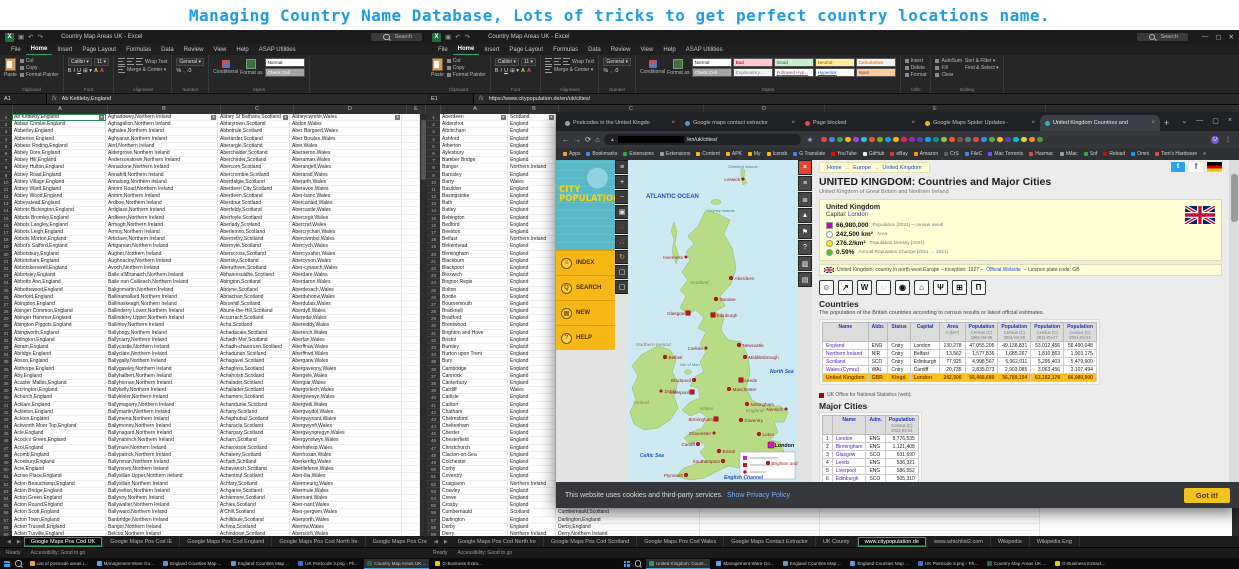 This screenshot has height=569, width=1239. Describe the element at coordinates (617, 62) in the screenshot. I see `number-format-select: General ▾` at that location.